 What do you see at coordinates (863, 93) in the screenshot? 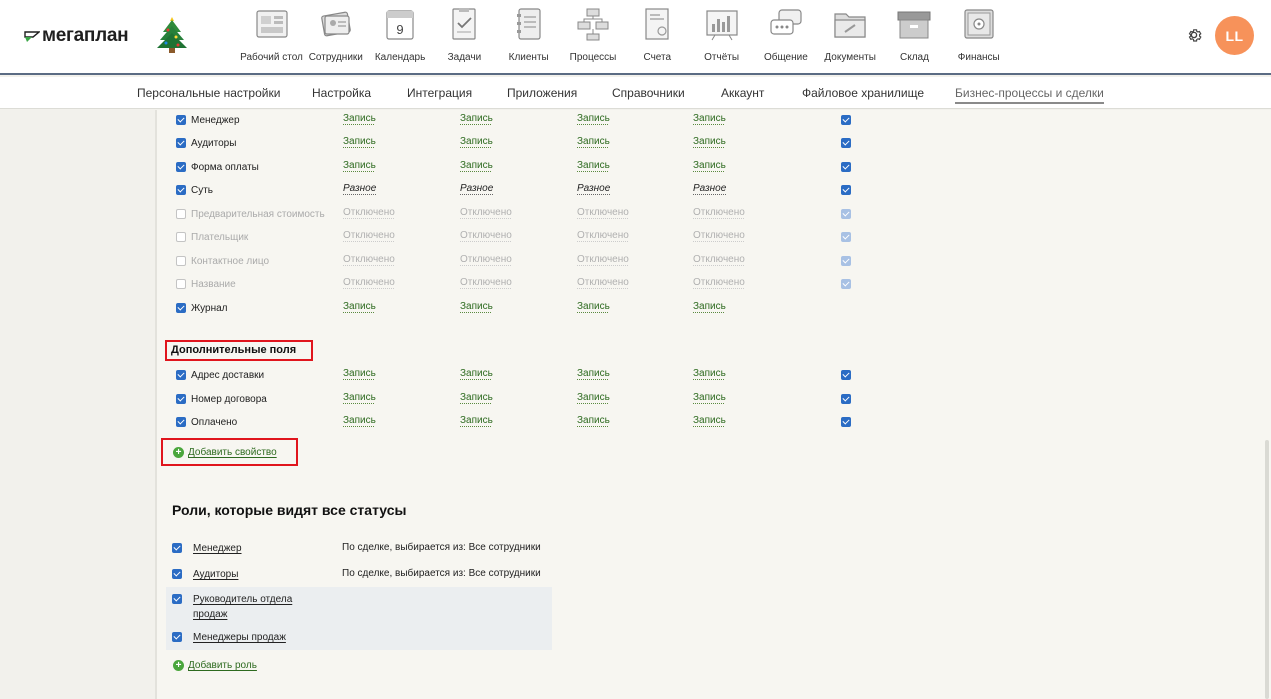
I see `submenu-file-storage: Файловое хранилище` at bounding box center [863, 93].